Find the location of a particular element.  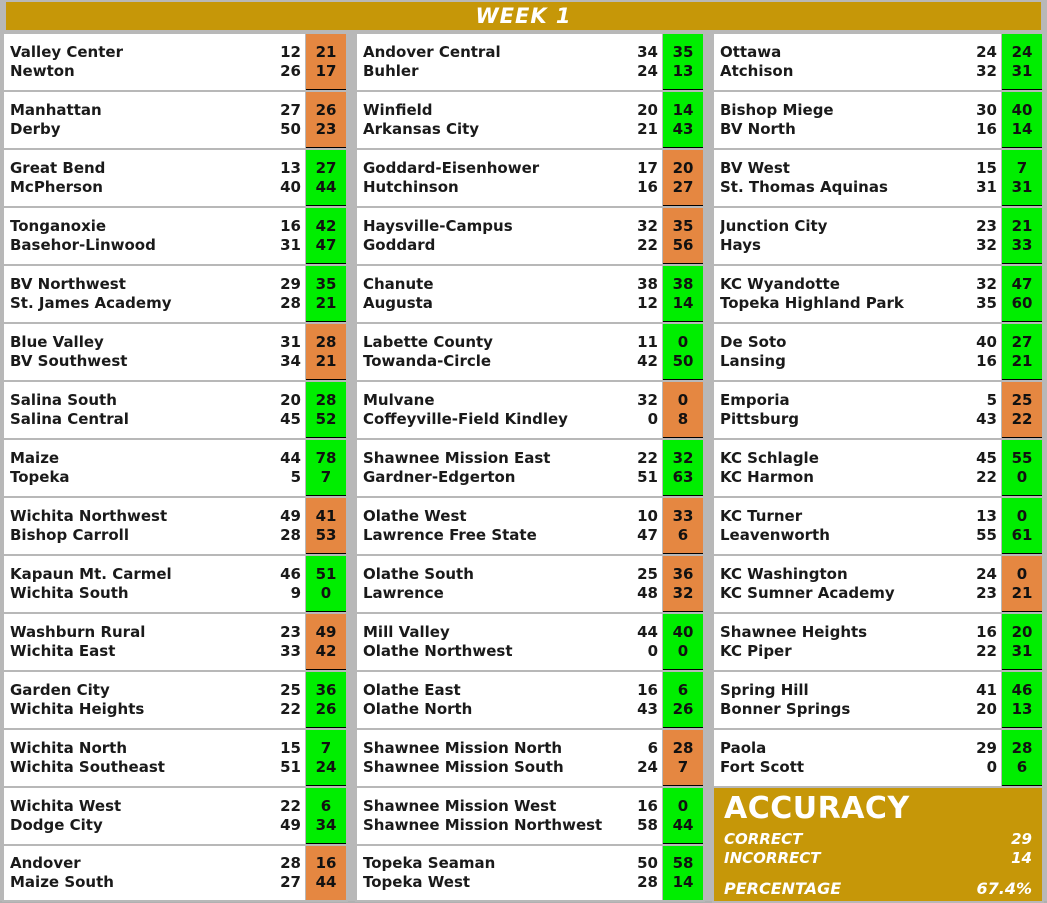

away-team-name: Washburn Rural is located at coordinates (78, 632).